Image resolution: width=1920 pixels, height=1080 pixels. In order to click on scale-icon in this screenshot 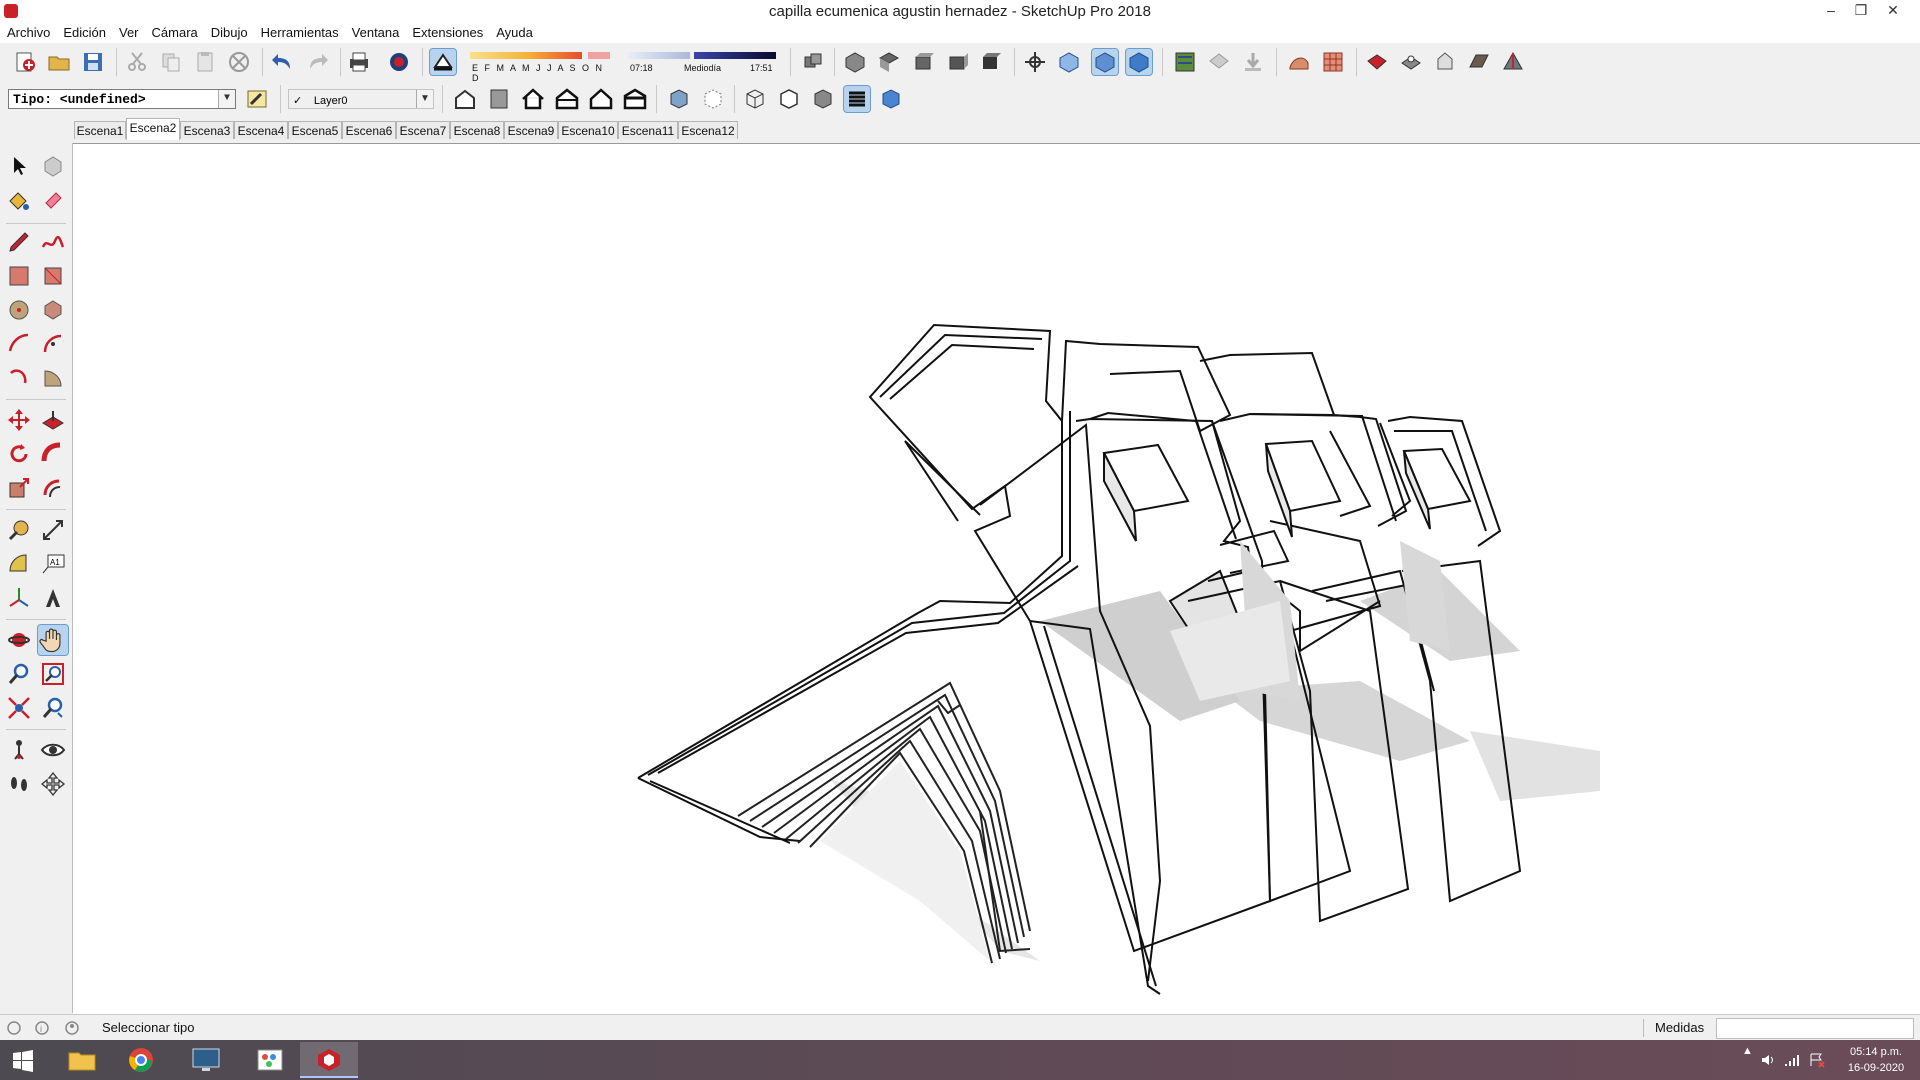, I will do `click(19, 488)`.